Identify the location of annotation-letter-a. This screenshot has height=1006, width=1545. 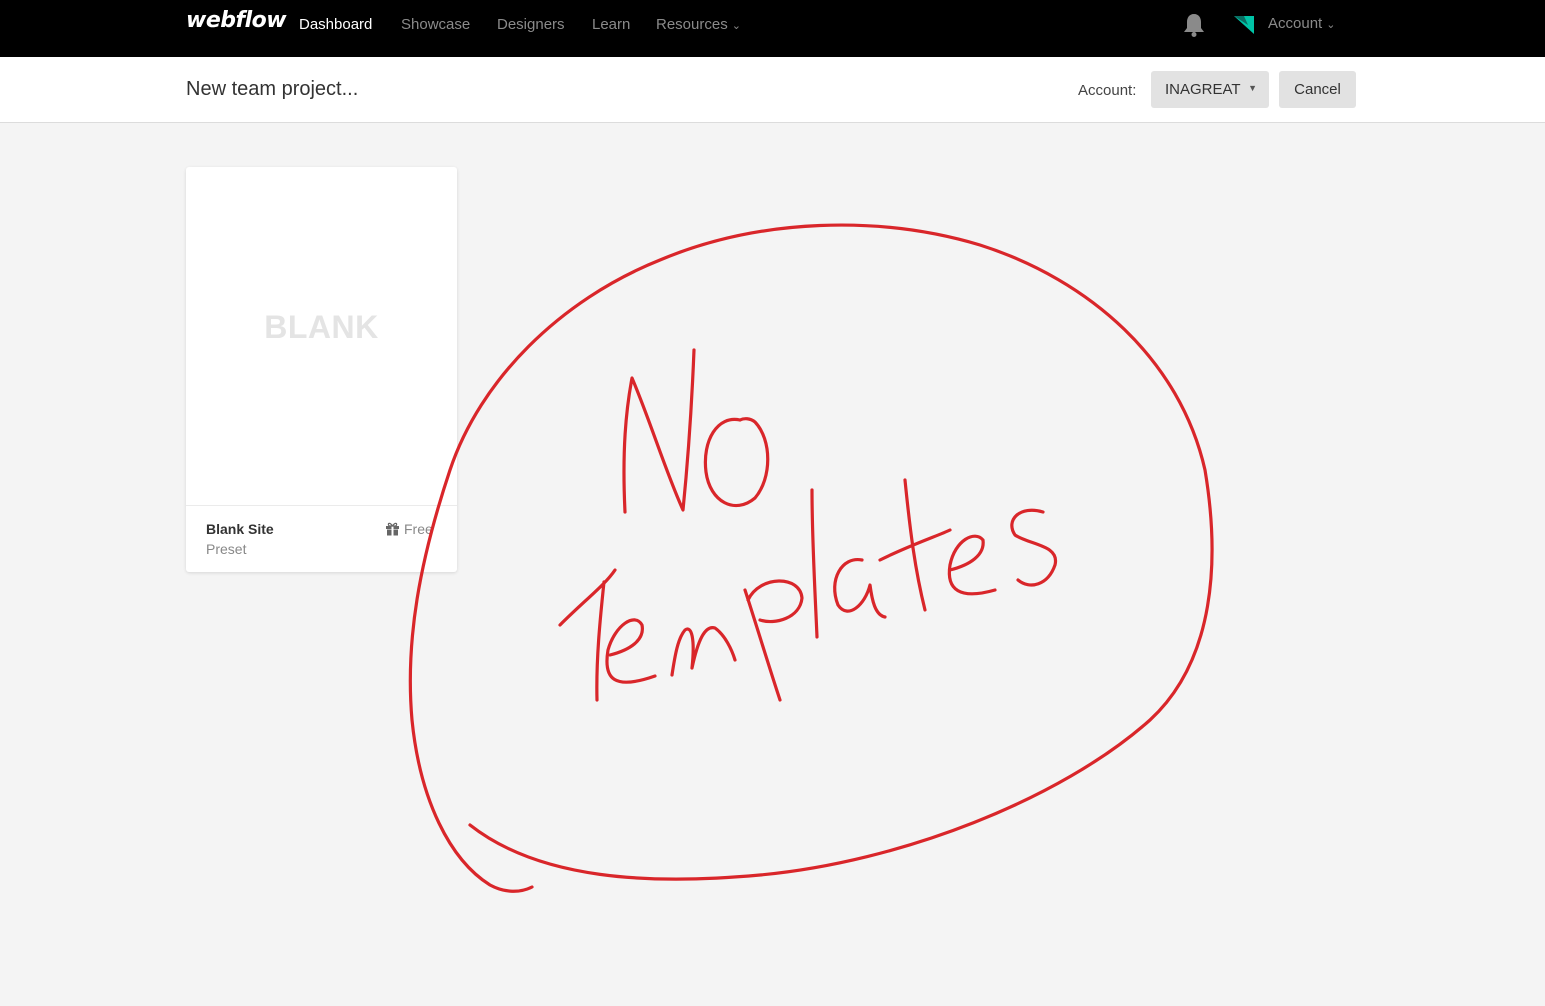
(860, 588).